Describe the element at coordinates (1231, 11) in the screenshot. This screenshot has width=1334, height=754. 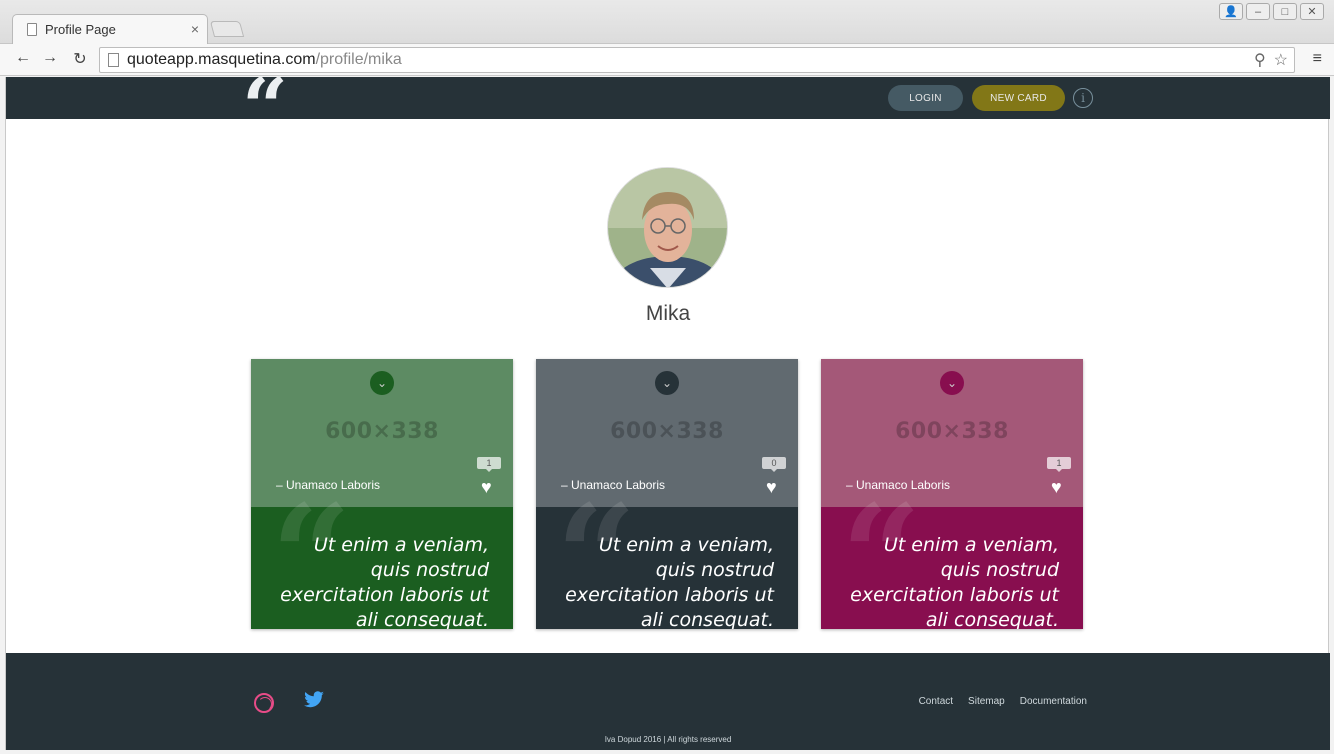
I see `user-profile-button: 👤` at that location.